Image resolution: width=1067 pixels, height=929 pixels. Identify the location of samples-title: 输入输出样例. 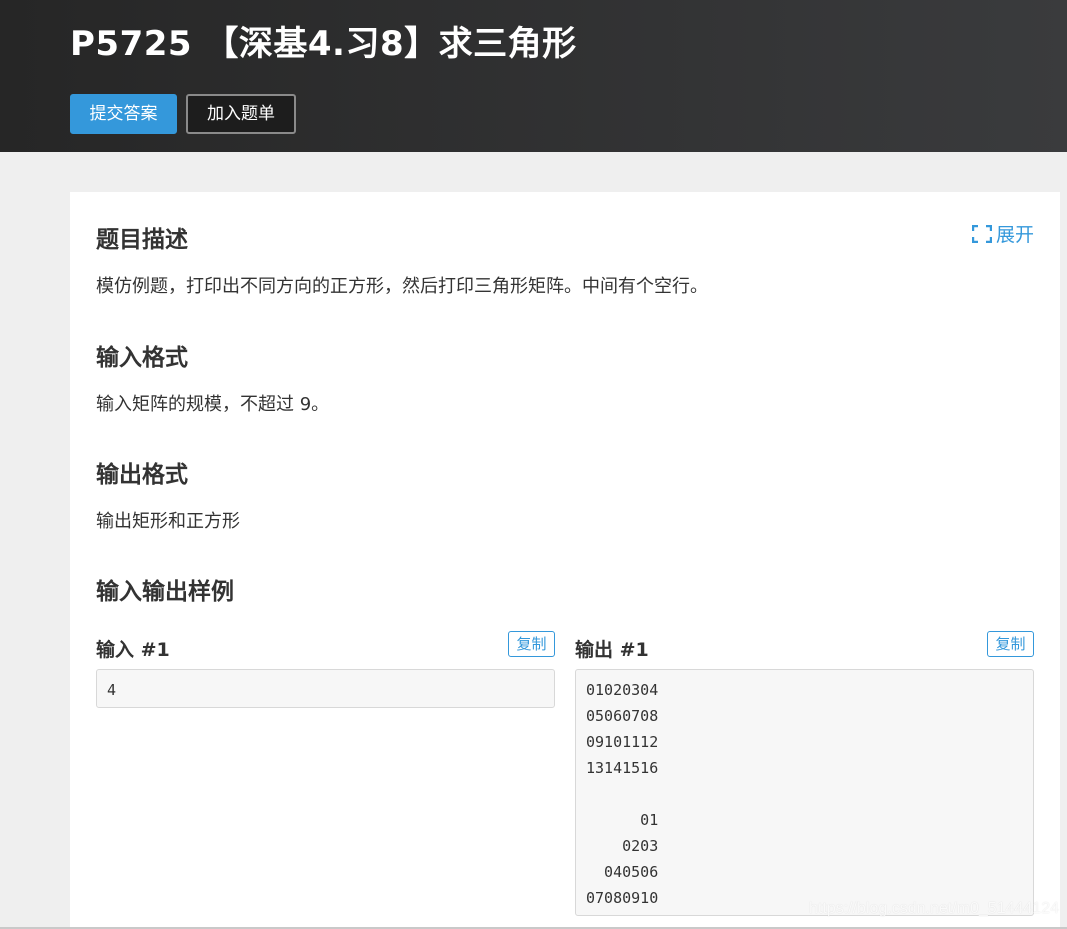
(165, 592).